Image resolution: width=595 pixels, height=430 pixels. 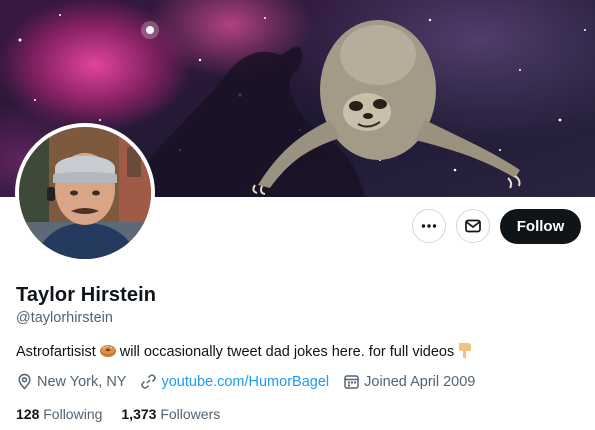 I want to click on avatar-photo, so click(x=85, y=193).